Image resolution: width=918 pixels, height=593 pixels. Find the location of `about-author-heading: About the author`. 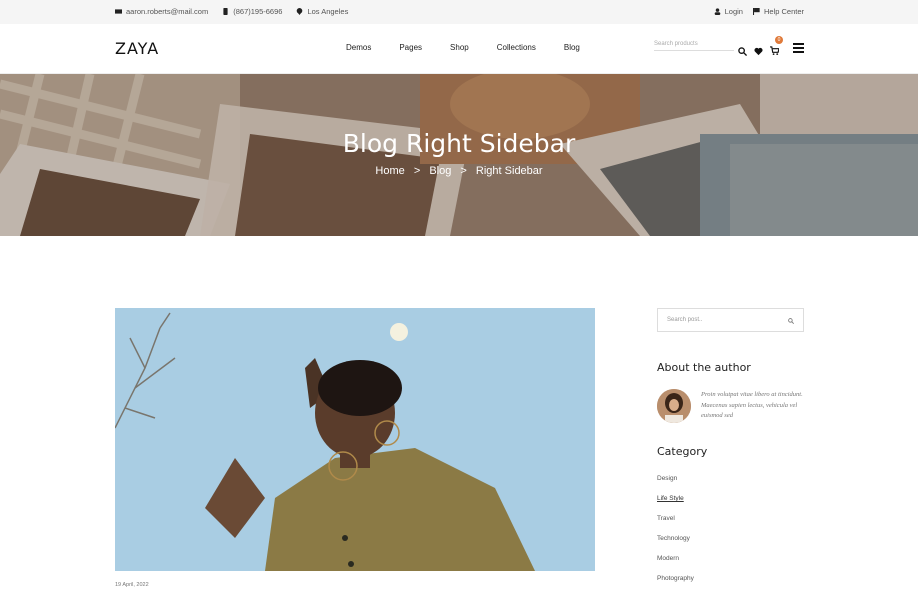

about-author-heading: About the author is located at coordinates (704, 367).